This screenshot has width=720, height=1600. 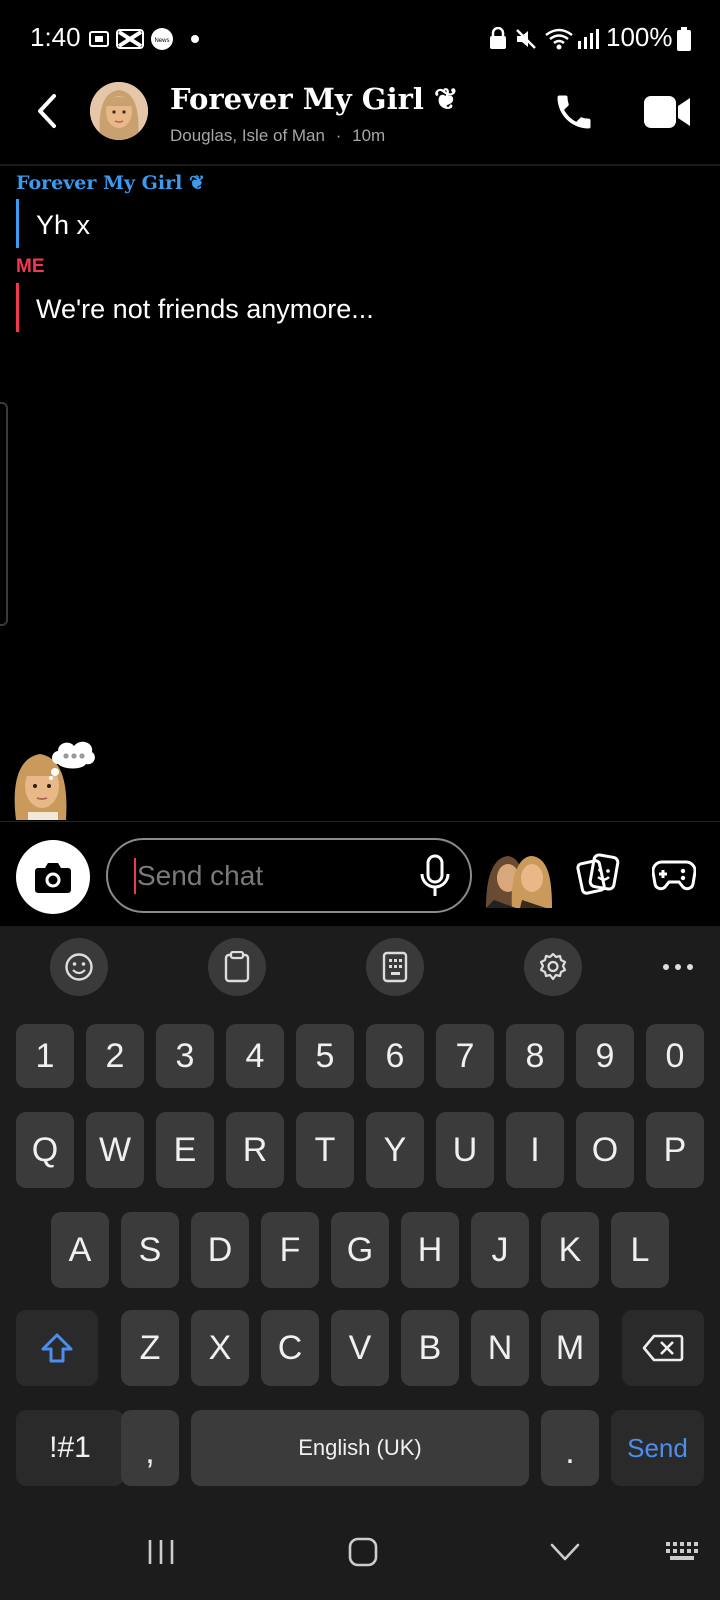 I want to click on more-options-button, so click(x=678, y=967).